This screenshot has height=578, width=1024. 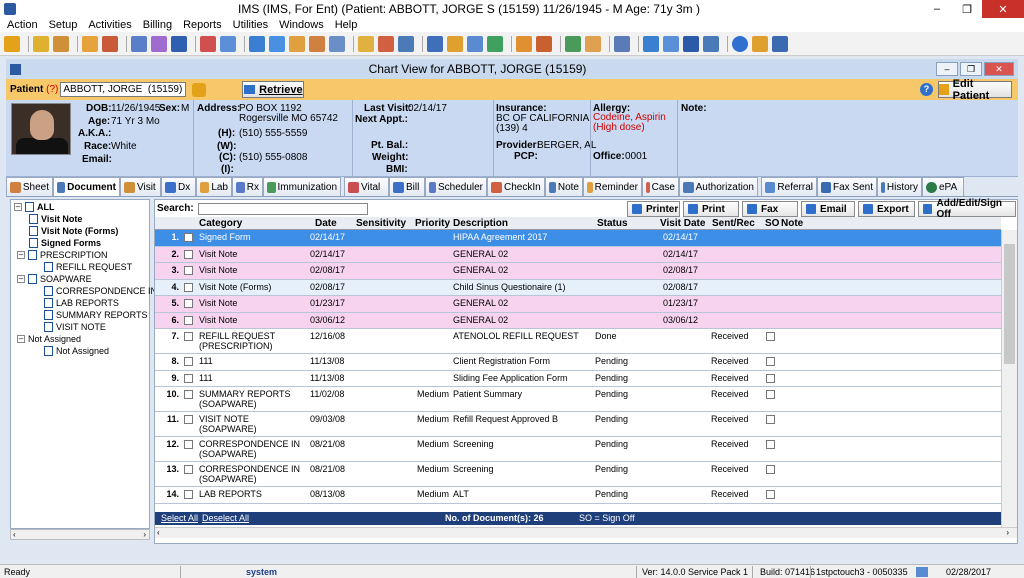 What do you see at coordinates (199, 89) in the screenshot?
I see `patient-lookup-icon` at bounding box center [199, 89].